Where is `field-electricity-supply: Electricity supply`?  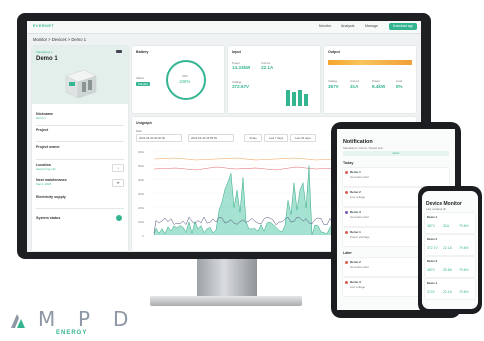
field-electricity-supply: Electricity supply is located at coordinates (51, 197).